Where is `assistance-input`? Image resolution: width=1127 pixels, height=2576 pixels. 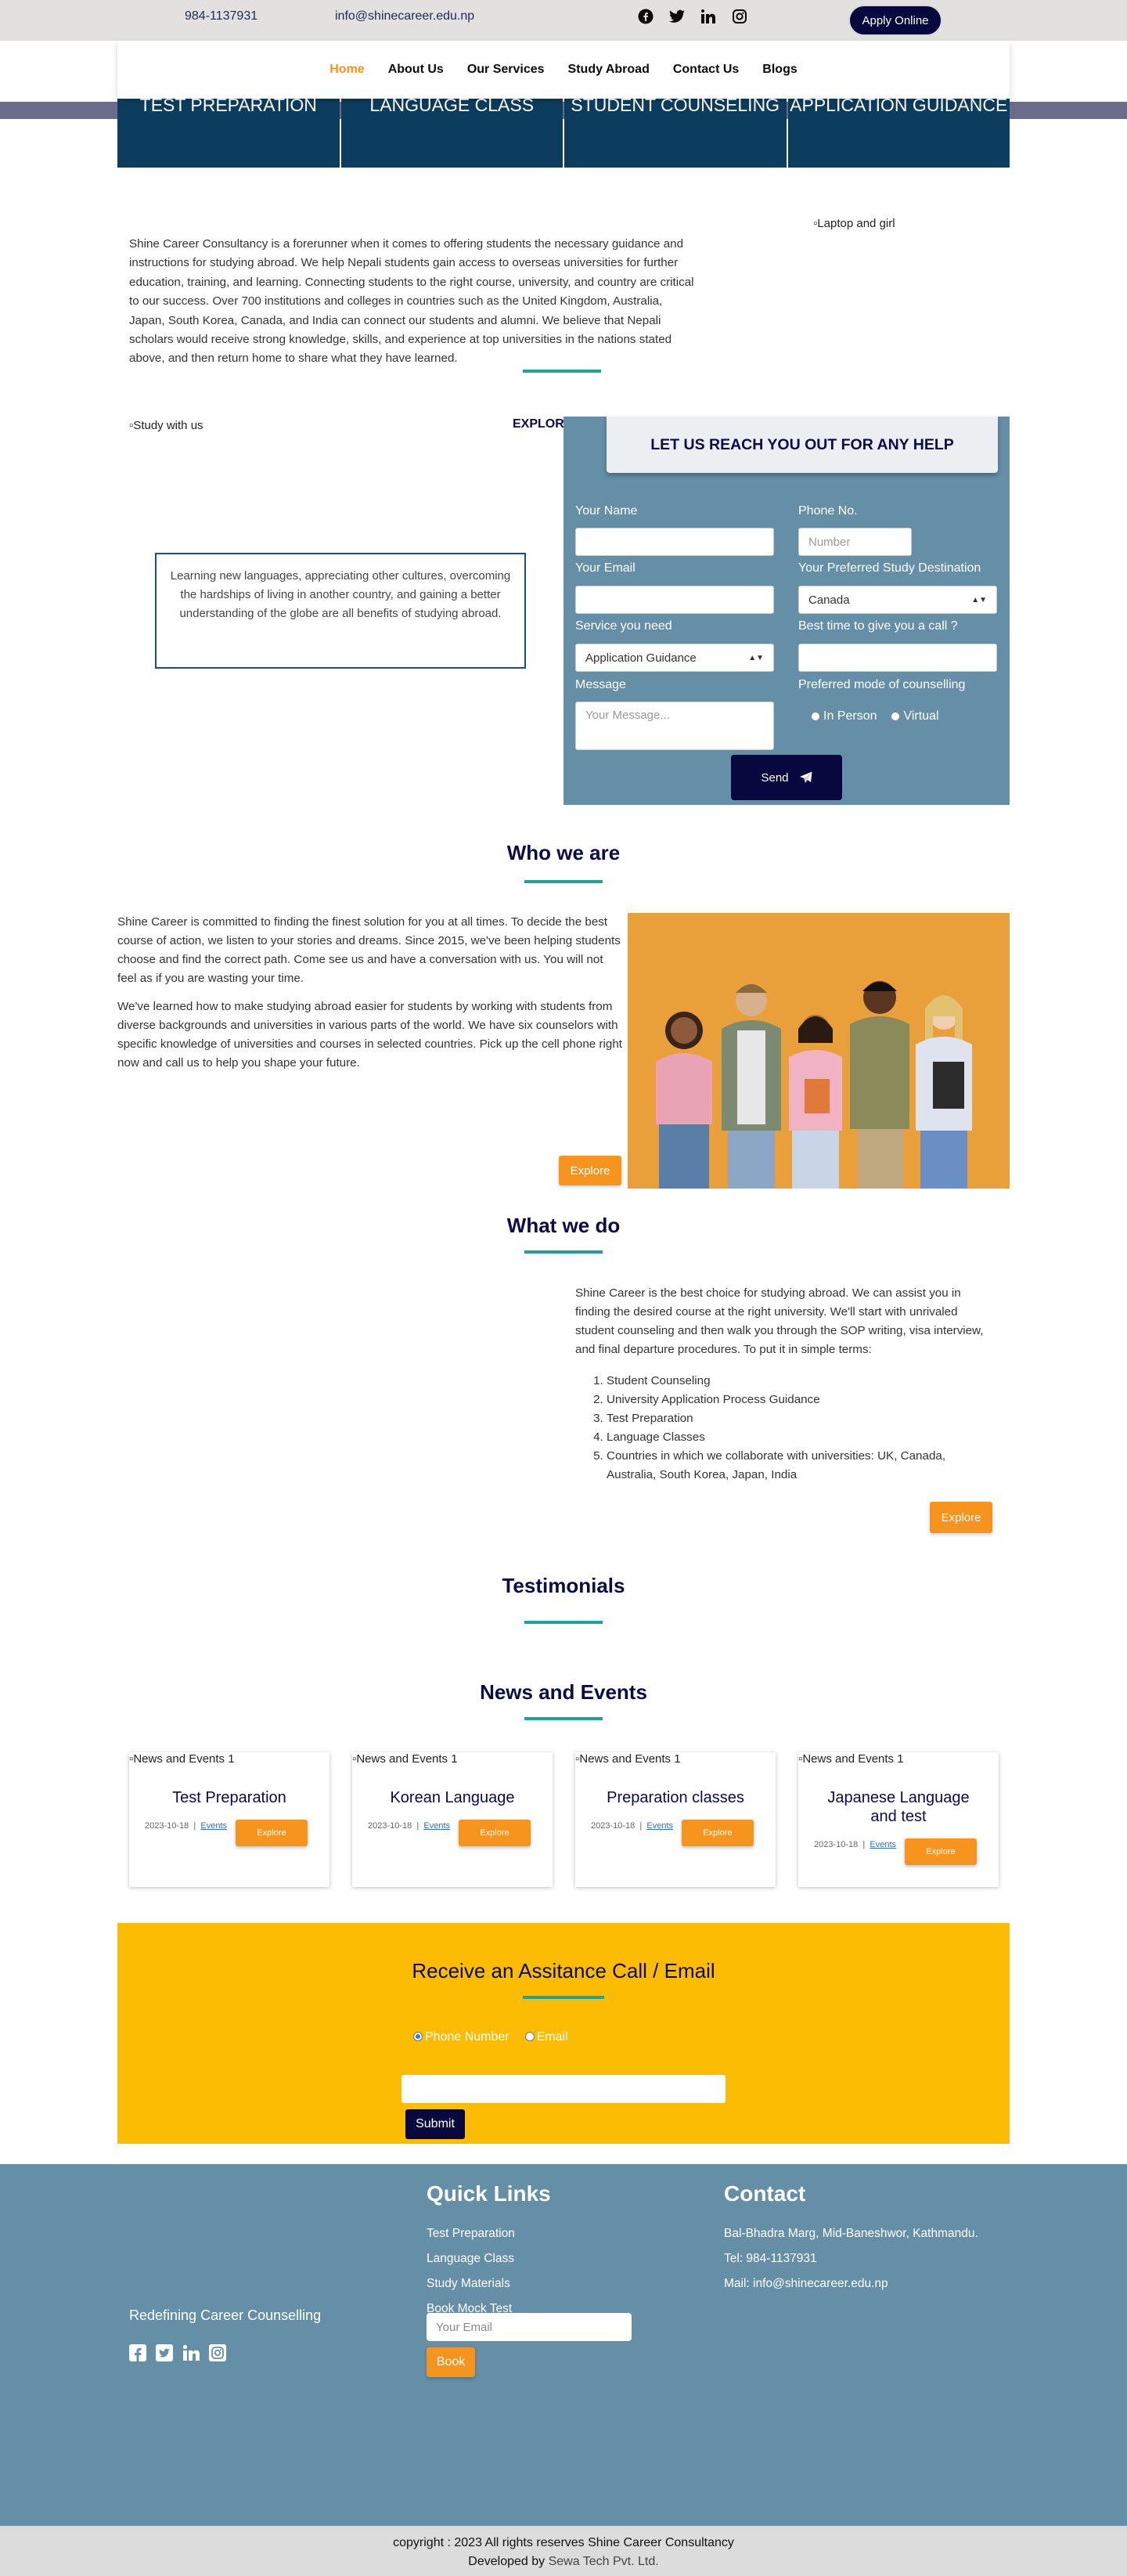
assistance-input is located at coordinates (563, 2089).